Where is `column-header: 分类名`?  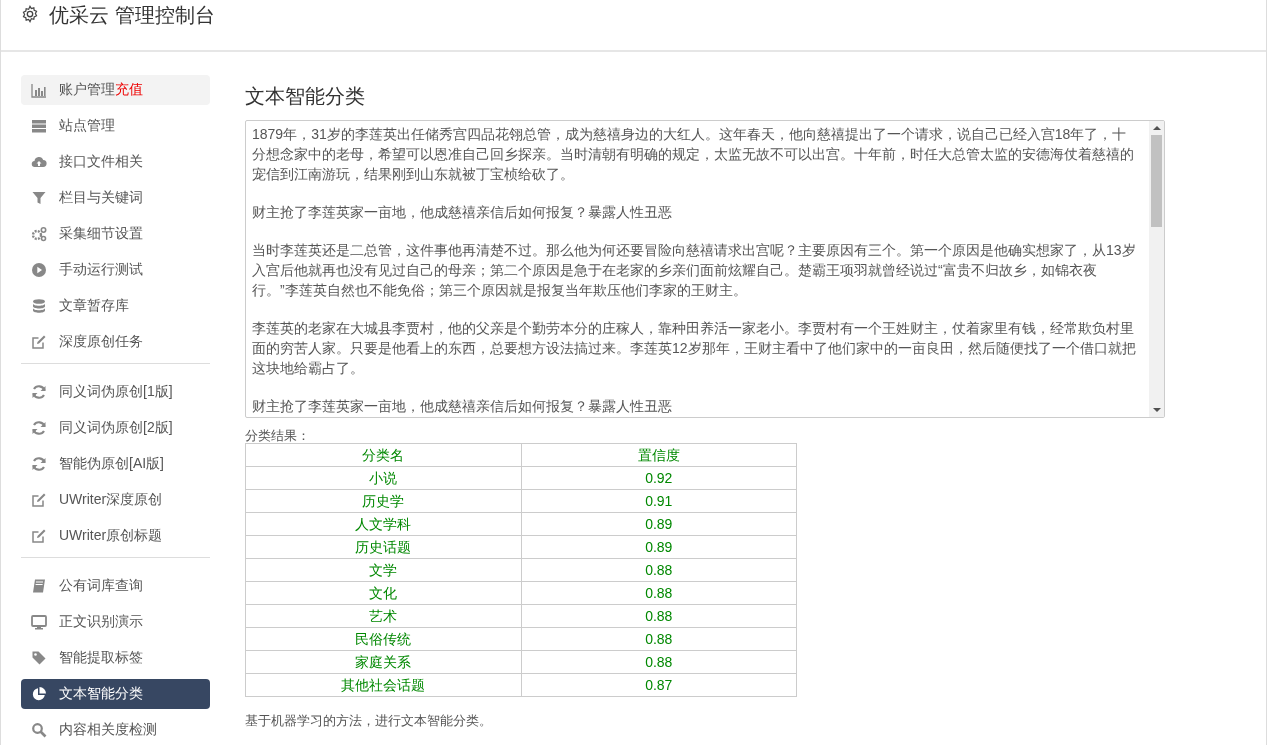 column-header: 分类名 is located at coordinates (383, 455).